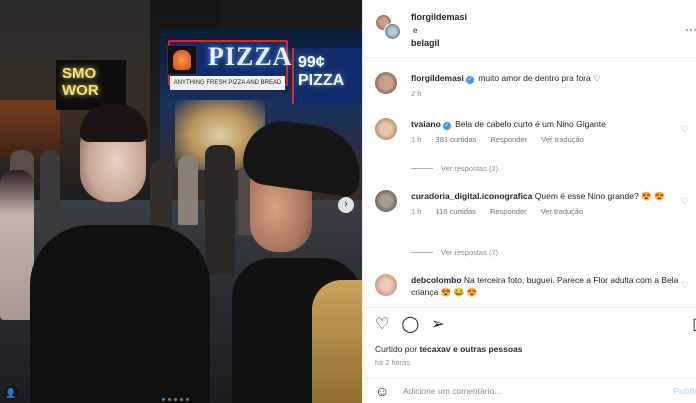 The height and width of the screenshot is (403, 696). I want to click on bystander-woman, so click(17, 245).